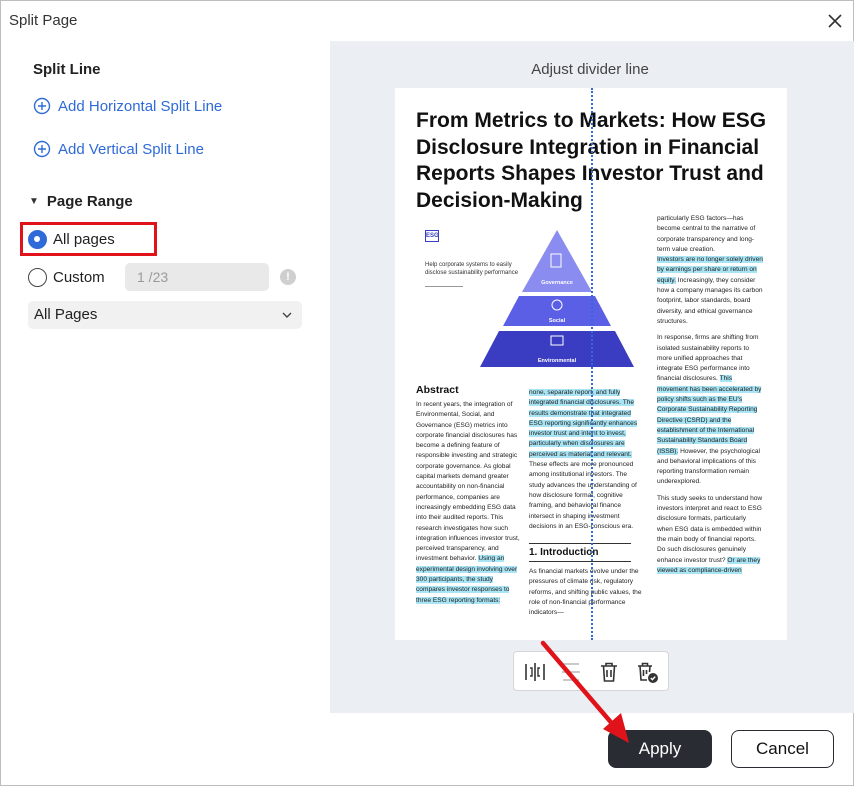 This screenshot has height=786, width=854. What do you see at coordinates (89, 201) in the screenshot?
I see `page-range-heading: Page Range` at bounding box center [89, 201].